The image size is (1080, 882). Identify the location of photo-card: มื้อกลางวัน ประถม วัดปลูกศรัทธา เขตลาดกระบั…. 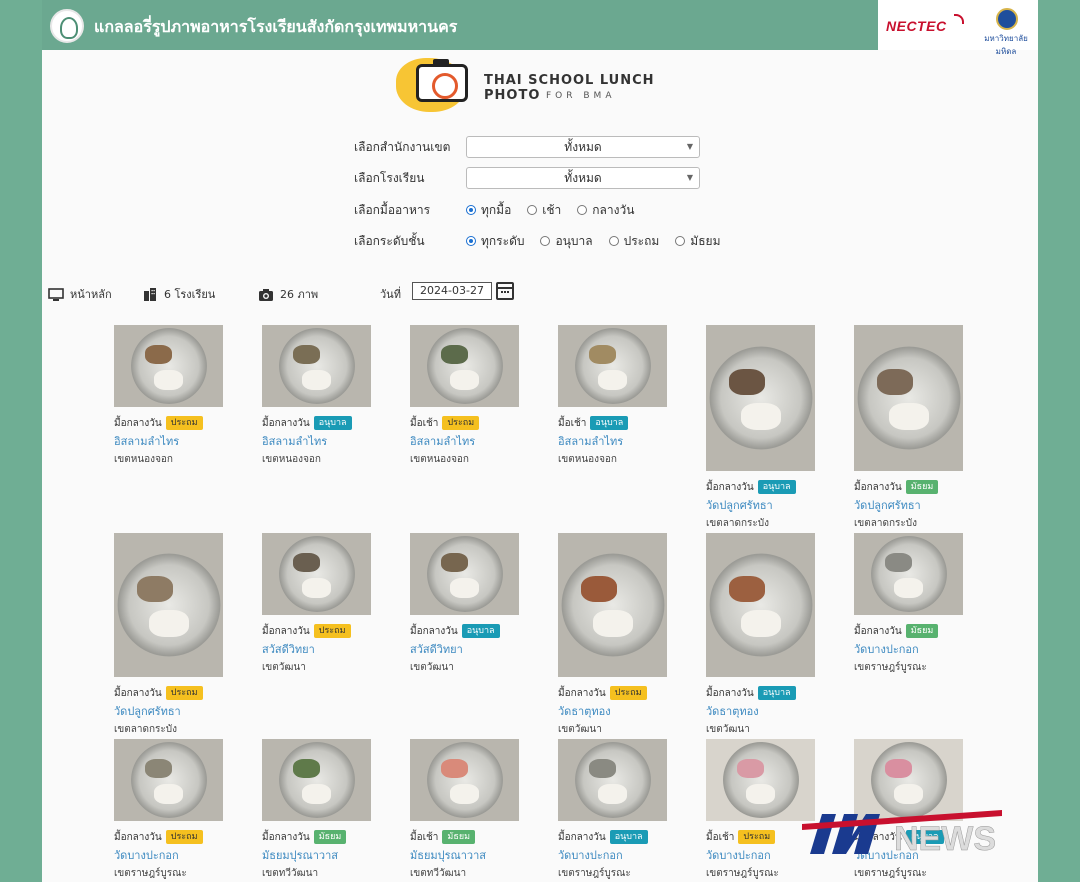
(174, 635).